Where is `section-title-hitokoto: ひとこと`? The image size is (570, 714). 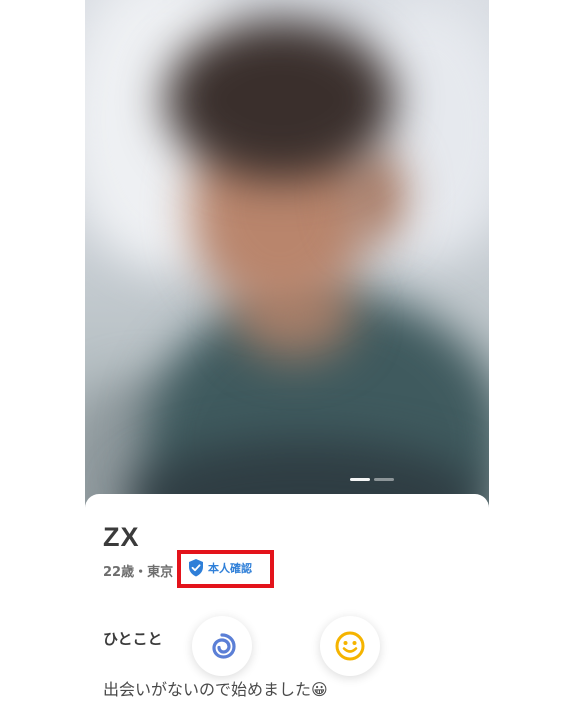 section-title-hitokoto: ひとこと is located at coordinates (133, 639).